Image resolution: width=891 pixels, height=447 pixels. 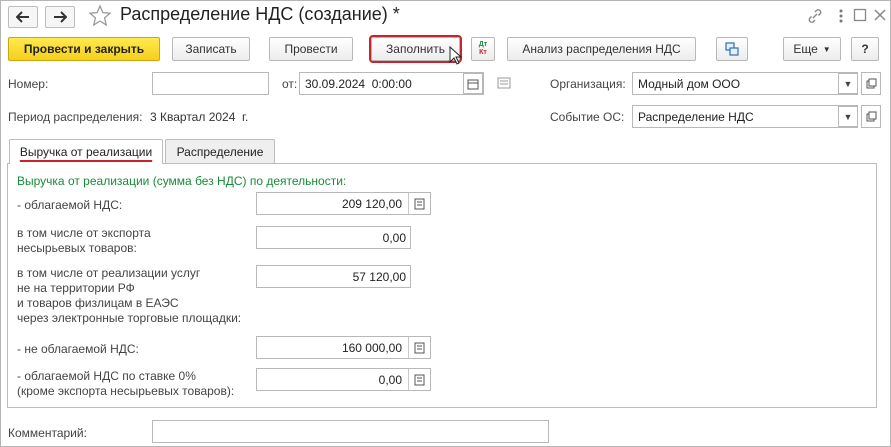 What do you see at coordinates (106, 376) in the screenshot?
I see `zero-rate-label-line-1: - облагаемой НДС по ставке 0%` at bounding box center [106, 376].